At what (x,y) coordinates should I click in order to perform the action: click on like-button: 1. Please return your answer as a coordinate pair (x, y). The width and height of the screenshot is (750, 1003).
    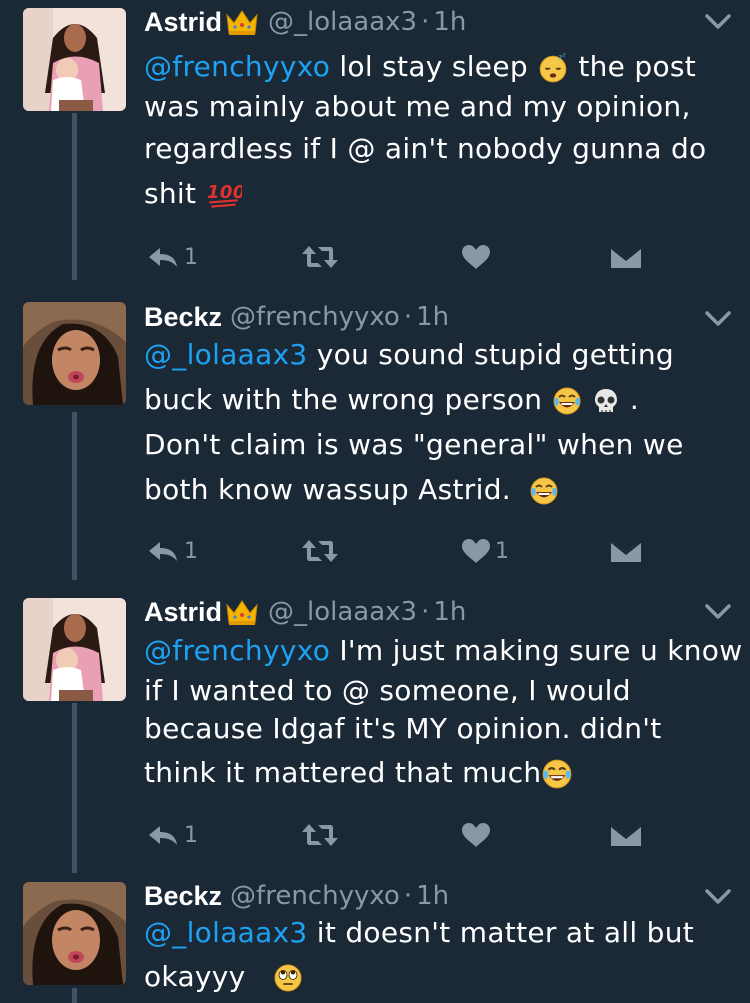
    Looking at the image, I should click on (485, 551).